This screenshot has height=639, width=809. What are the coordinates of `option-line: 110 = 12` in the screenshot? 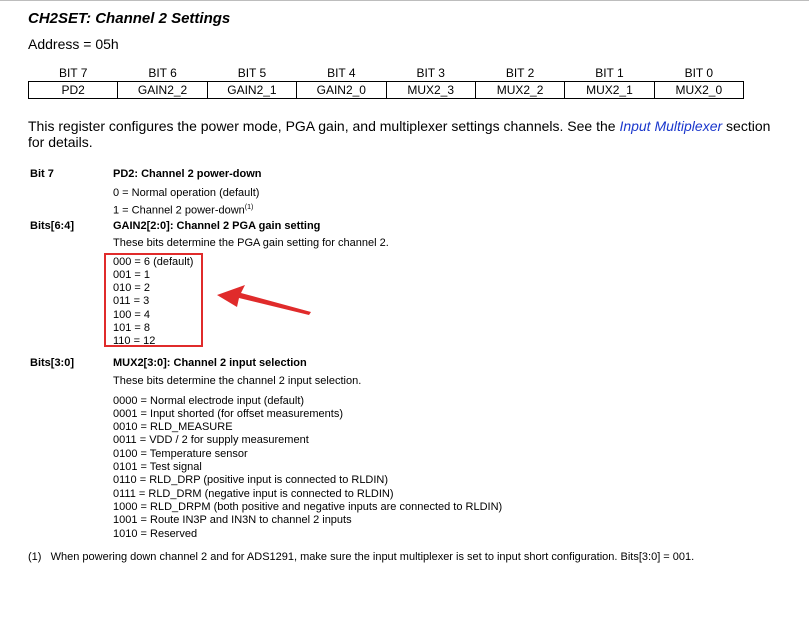 It's located at (134, 341).